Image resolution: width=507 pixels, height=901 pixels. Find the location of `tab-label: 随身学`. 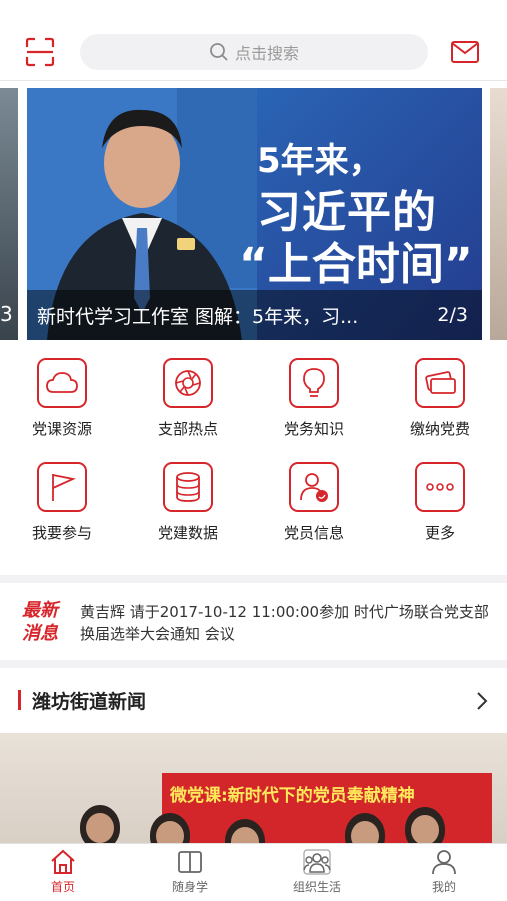

tab-label: 随身学 is located at coordinates (189, 887).